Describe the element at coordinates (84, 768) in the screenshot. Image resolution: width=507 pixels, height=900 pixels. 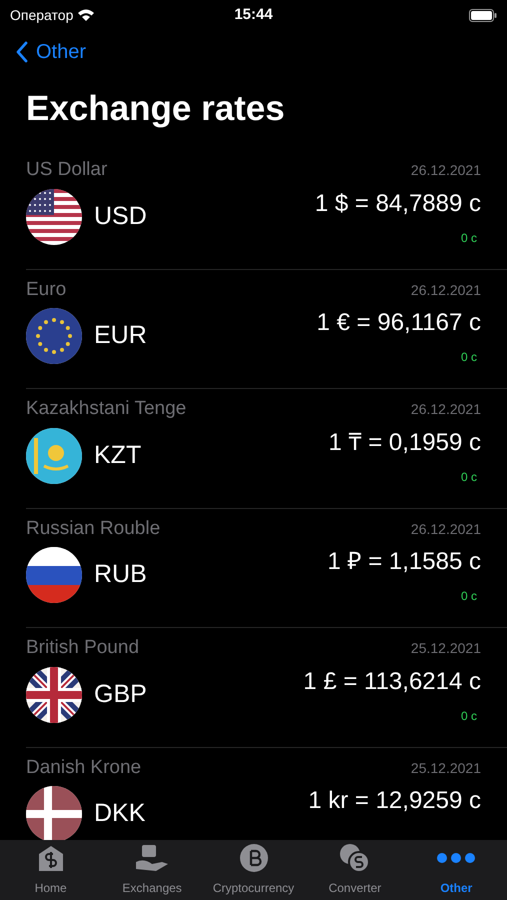
I see `currency-name: Danish Krone` at that location.